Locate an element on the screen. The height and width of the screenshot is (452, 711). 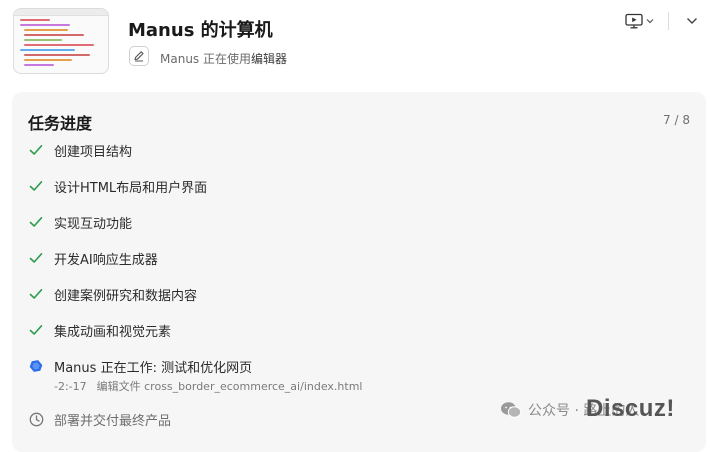
task-item-active: Manus 正在工作: 测试和优化网页 is located at coordinates (140, 366).